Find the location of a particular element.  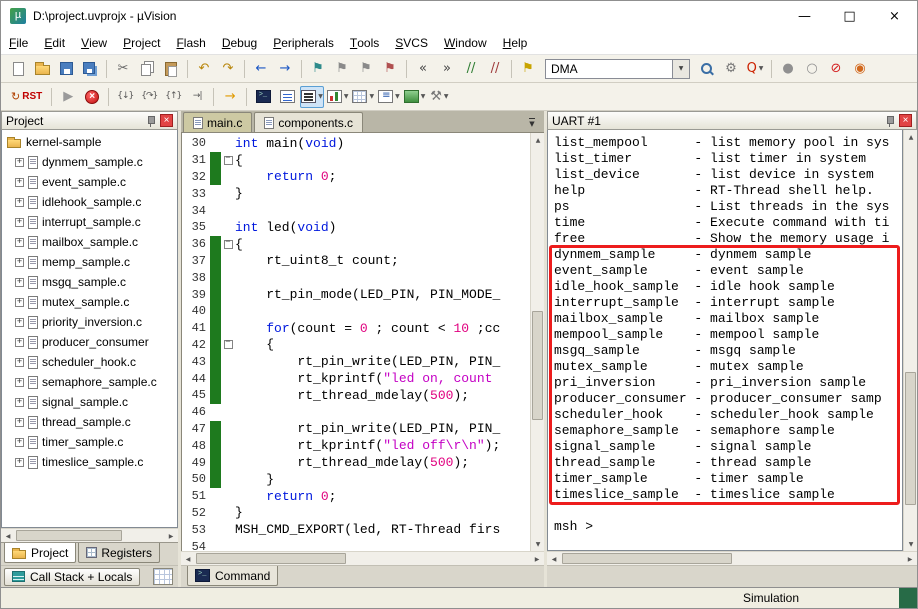

paste-icon is located at coordinates (171, 69).